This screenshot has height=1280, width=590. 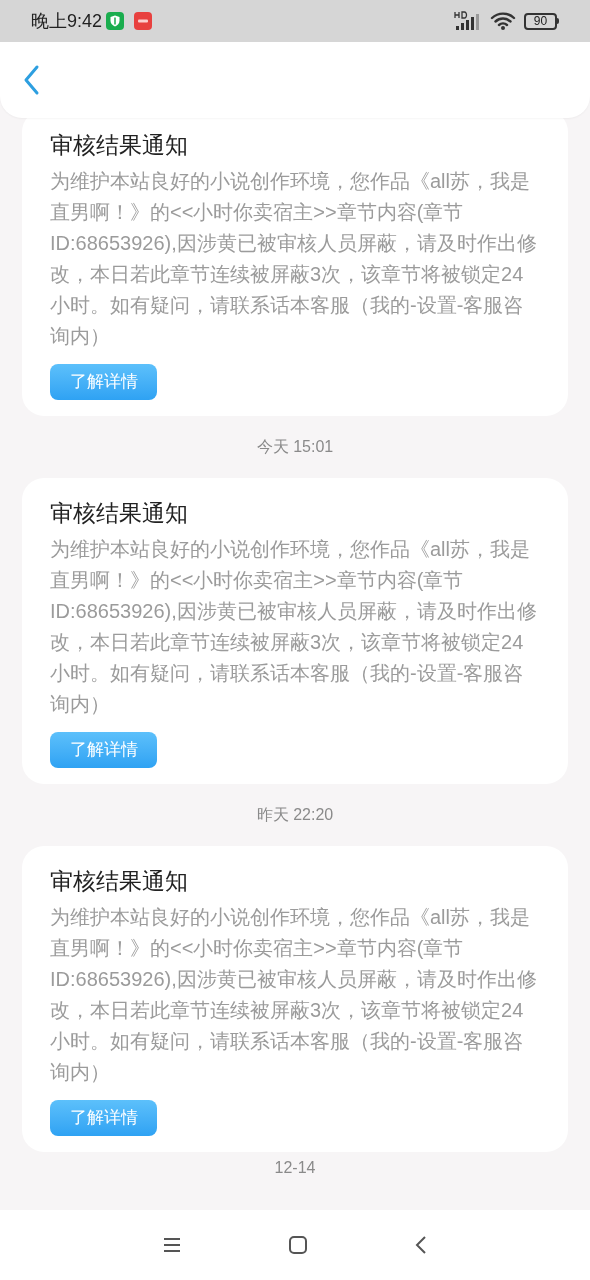 What do you see at coordinates (541, 21) in the screenshot?
I see `battery-icon: 90` at bounding box center [541, 21].